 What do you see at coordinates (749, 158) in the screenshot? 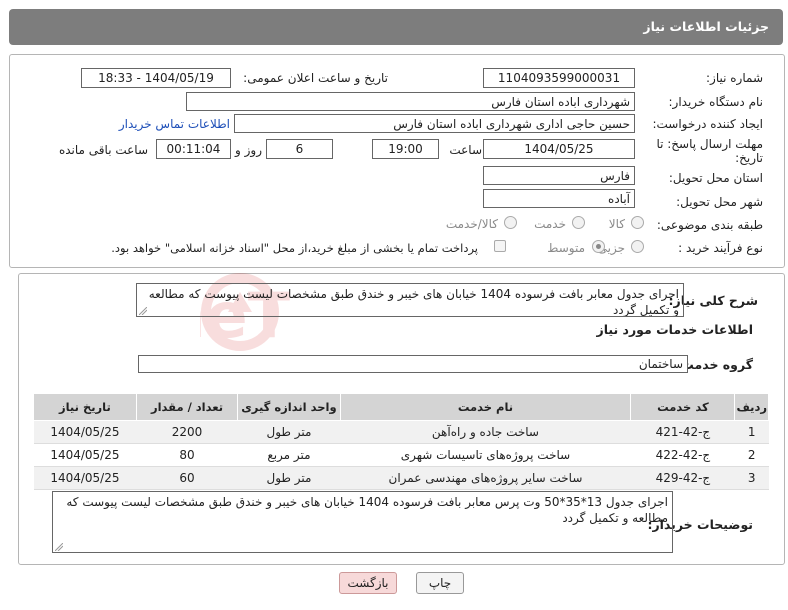
I see `deadline-date-label: تاریخ:` at bounding box center [749, 158].